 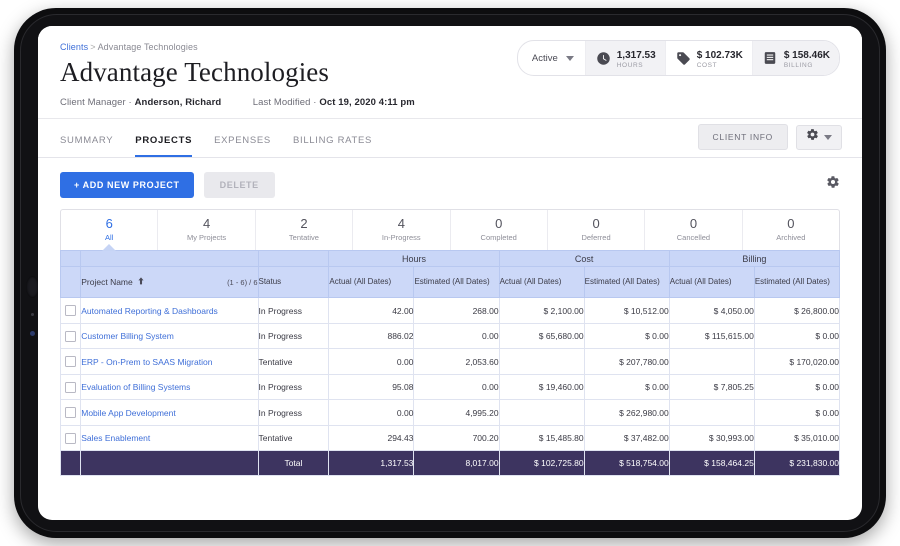 I want to click on filter-cancelled-count: 0, so click(x=693, y=224).